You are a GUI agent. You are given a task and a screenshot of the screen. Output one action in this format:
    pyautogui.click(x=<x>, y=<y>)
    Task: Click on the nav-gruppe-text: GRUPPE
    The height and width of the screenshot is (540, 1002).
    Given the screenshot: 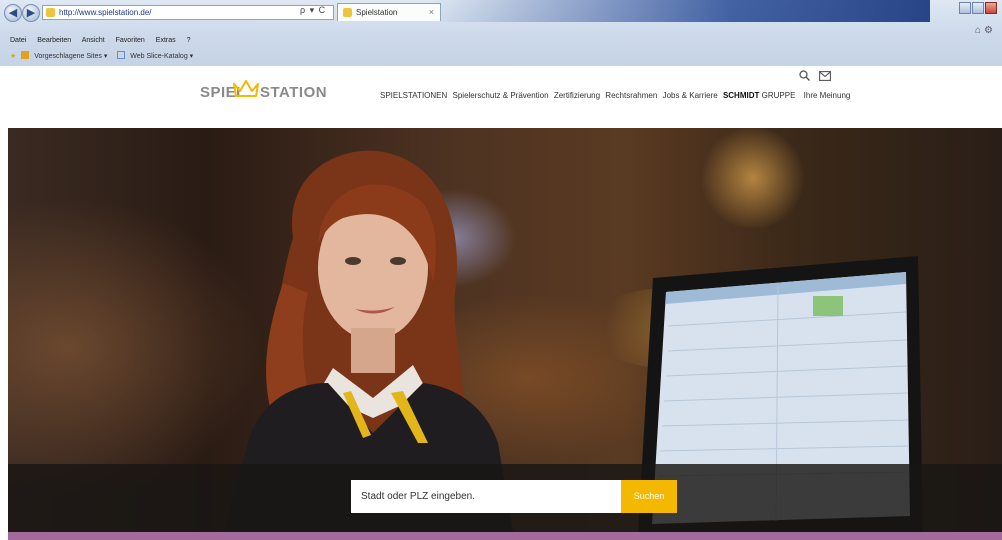 What is the action you would take?
    pyautogui.click(x=778, y=95)
    